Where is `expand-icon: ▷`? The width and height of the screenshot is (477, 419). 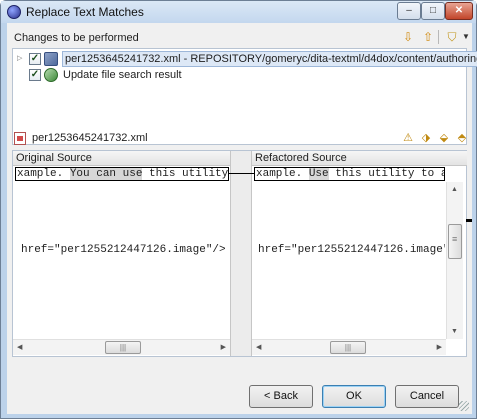 expand-icon: ▷ is located at coordinates (19, 58).